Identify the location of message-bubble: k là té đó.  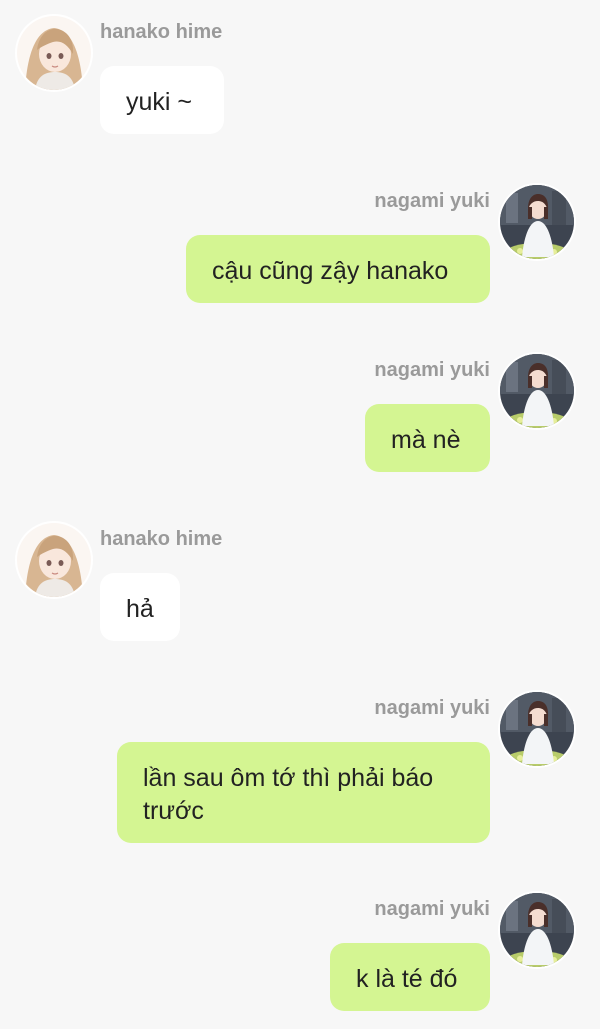
(410, 977).